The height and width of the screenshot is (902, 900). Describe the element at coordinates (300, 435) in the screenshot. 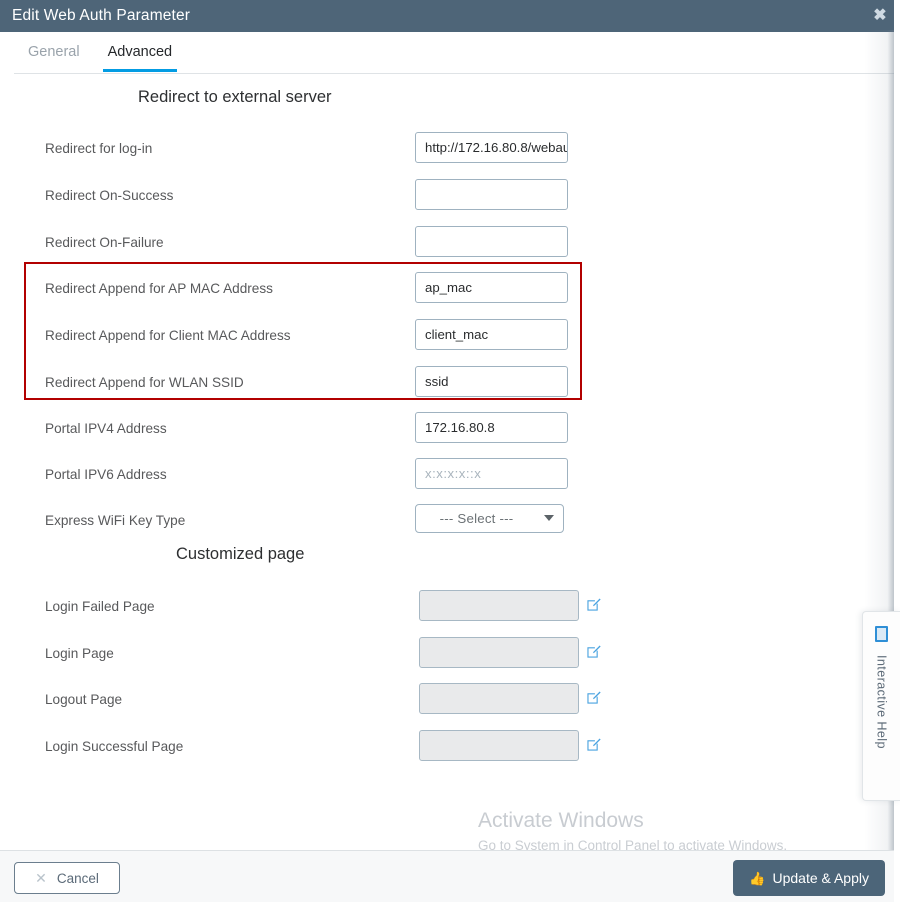

I see `field-row-portal-ipv4: Portal IPV4 Address 172.16.80.8` at that location.